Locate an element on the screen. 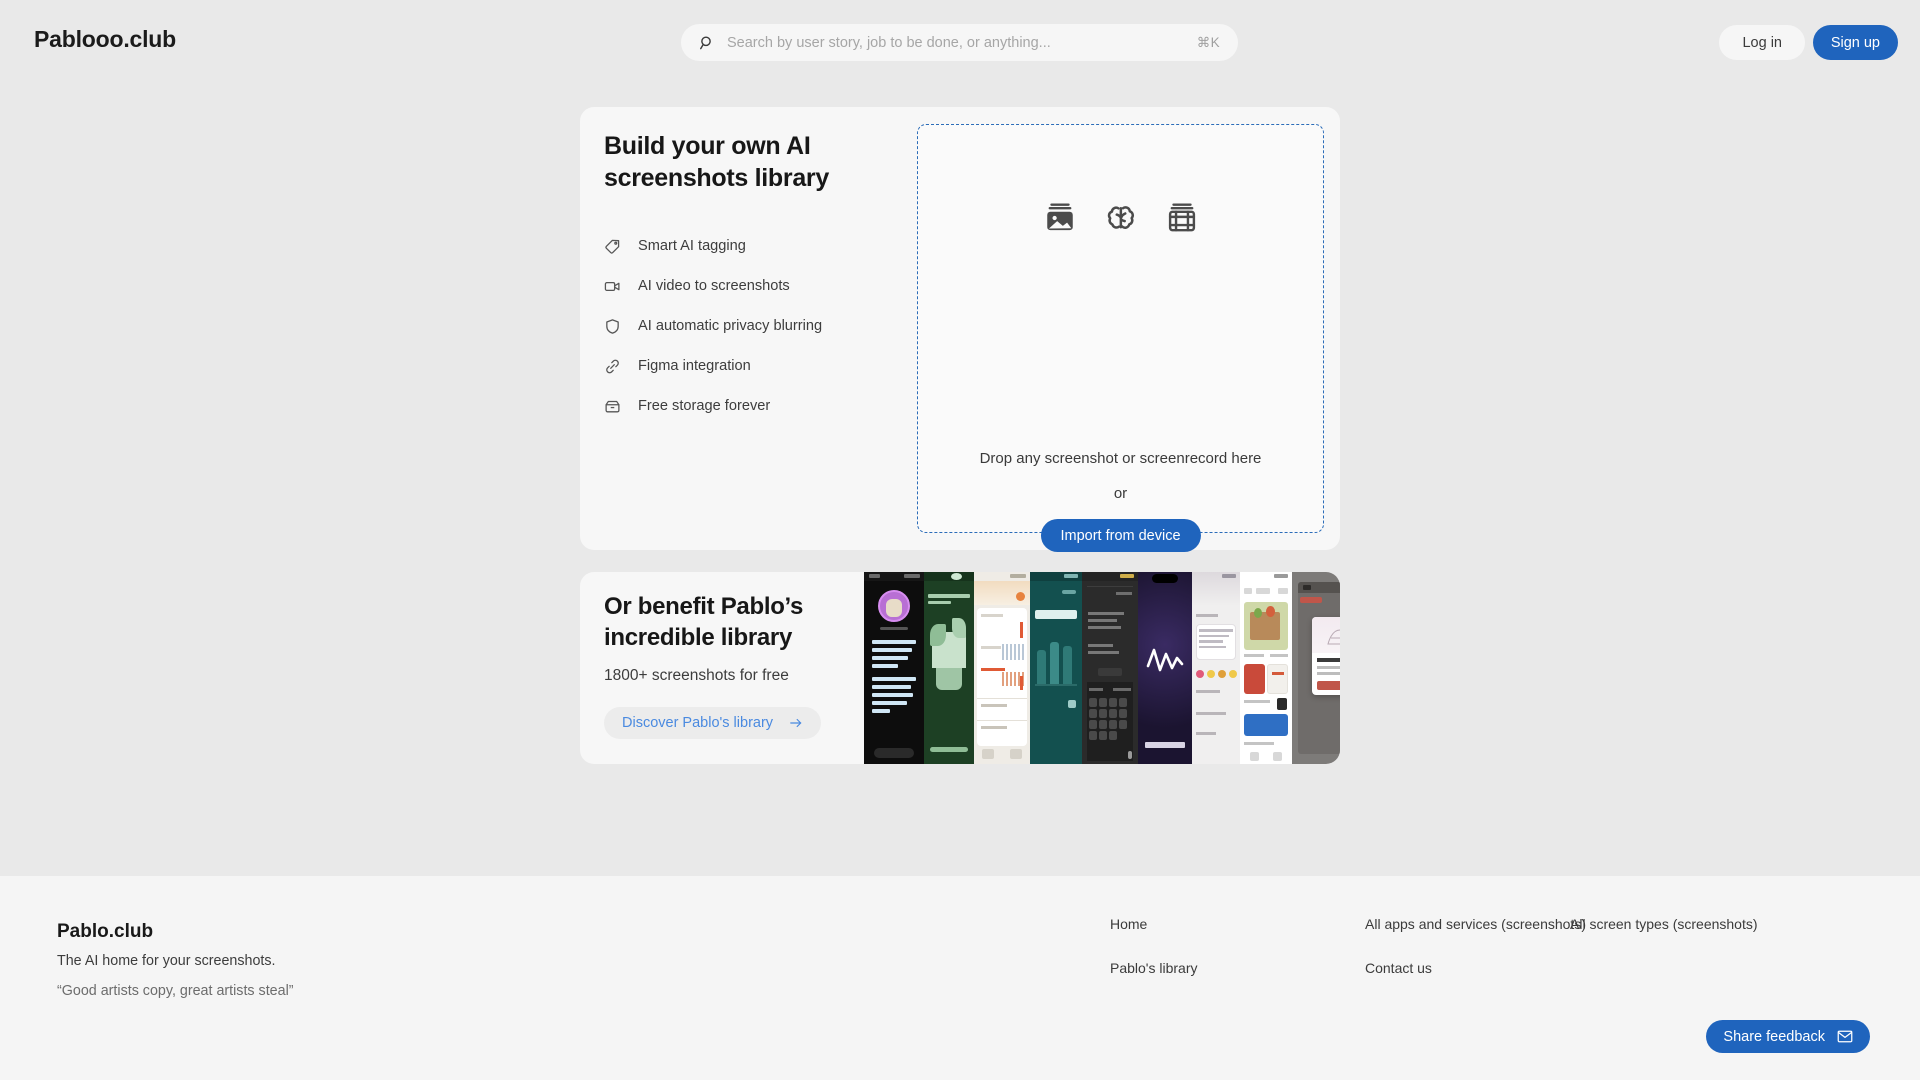  library-thumbnail-strip is located at coordinates (1102, 668).